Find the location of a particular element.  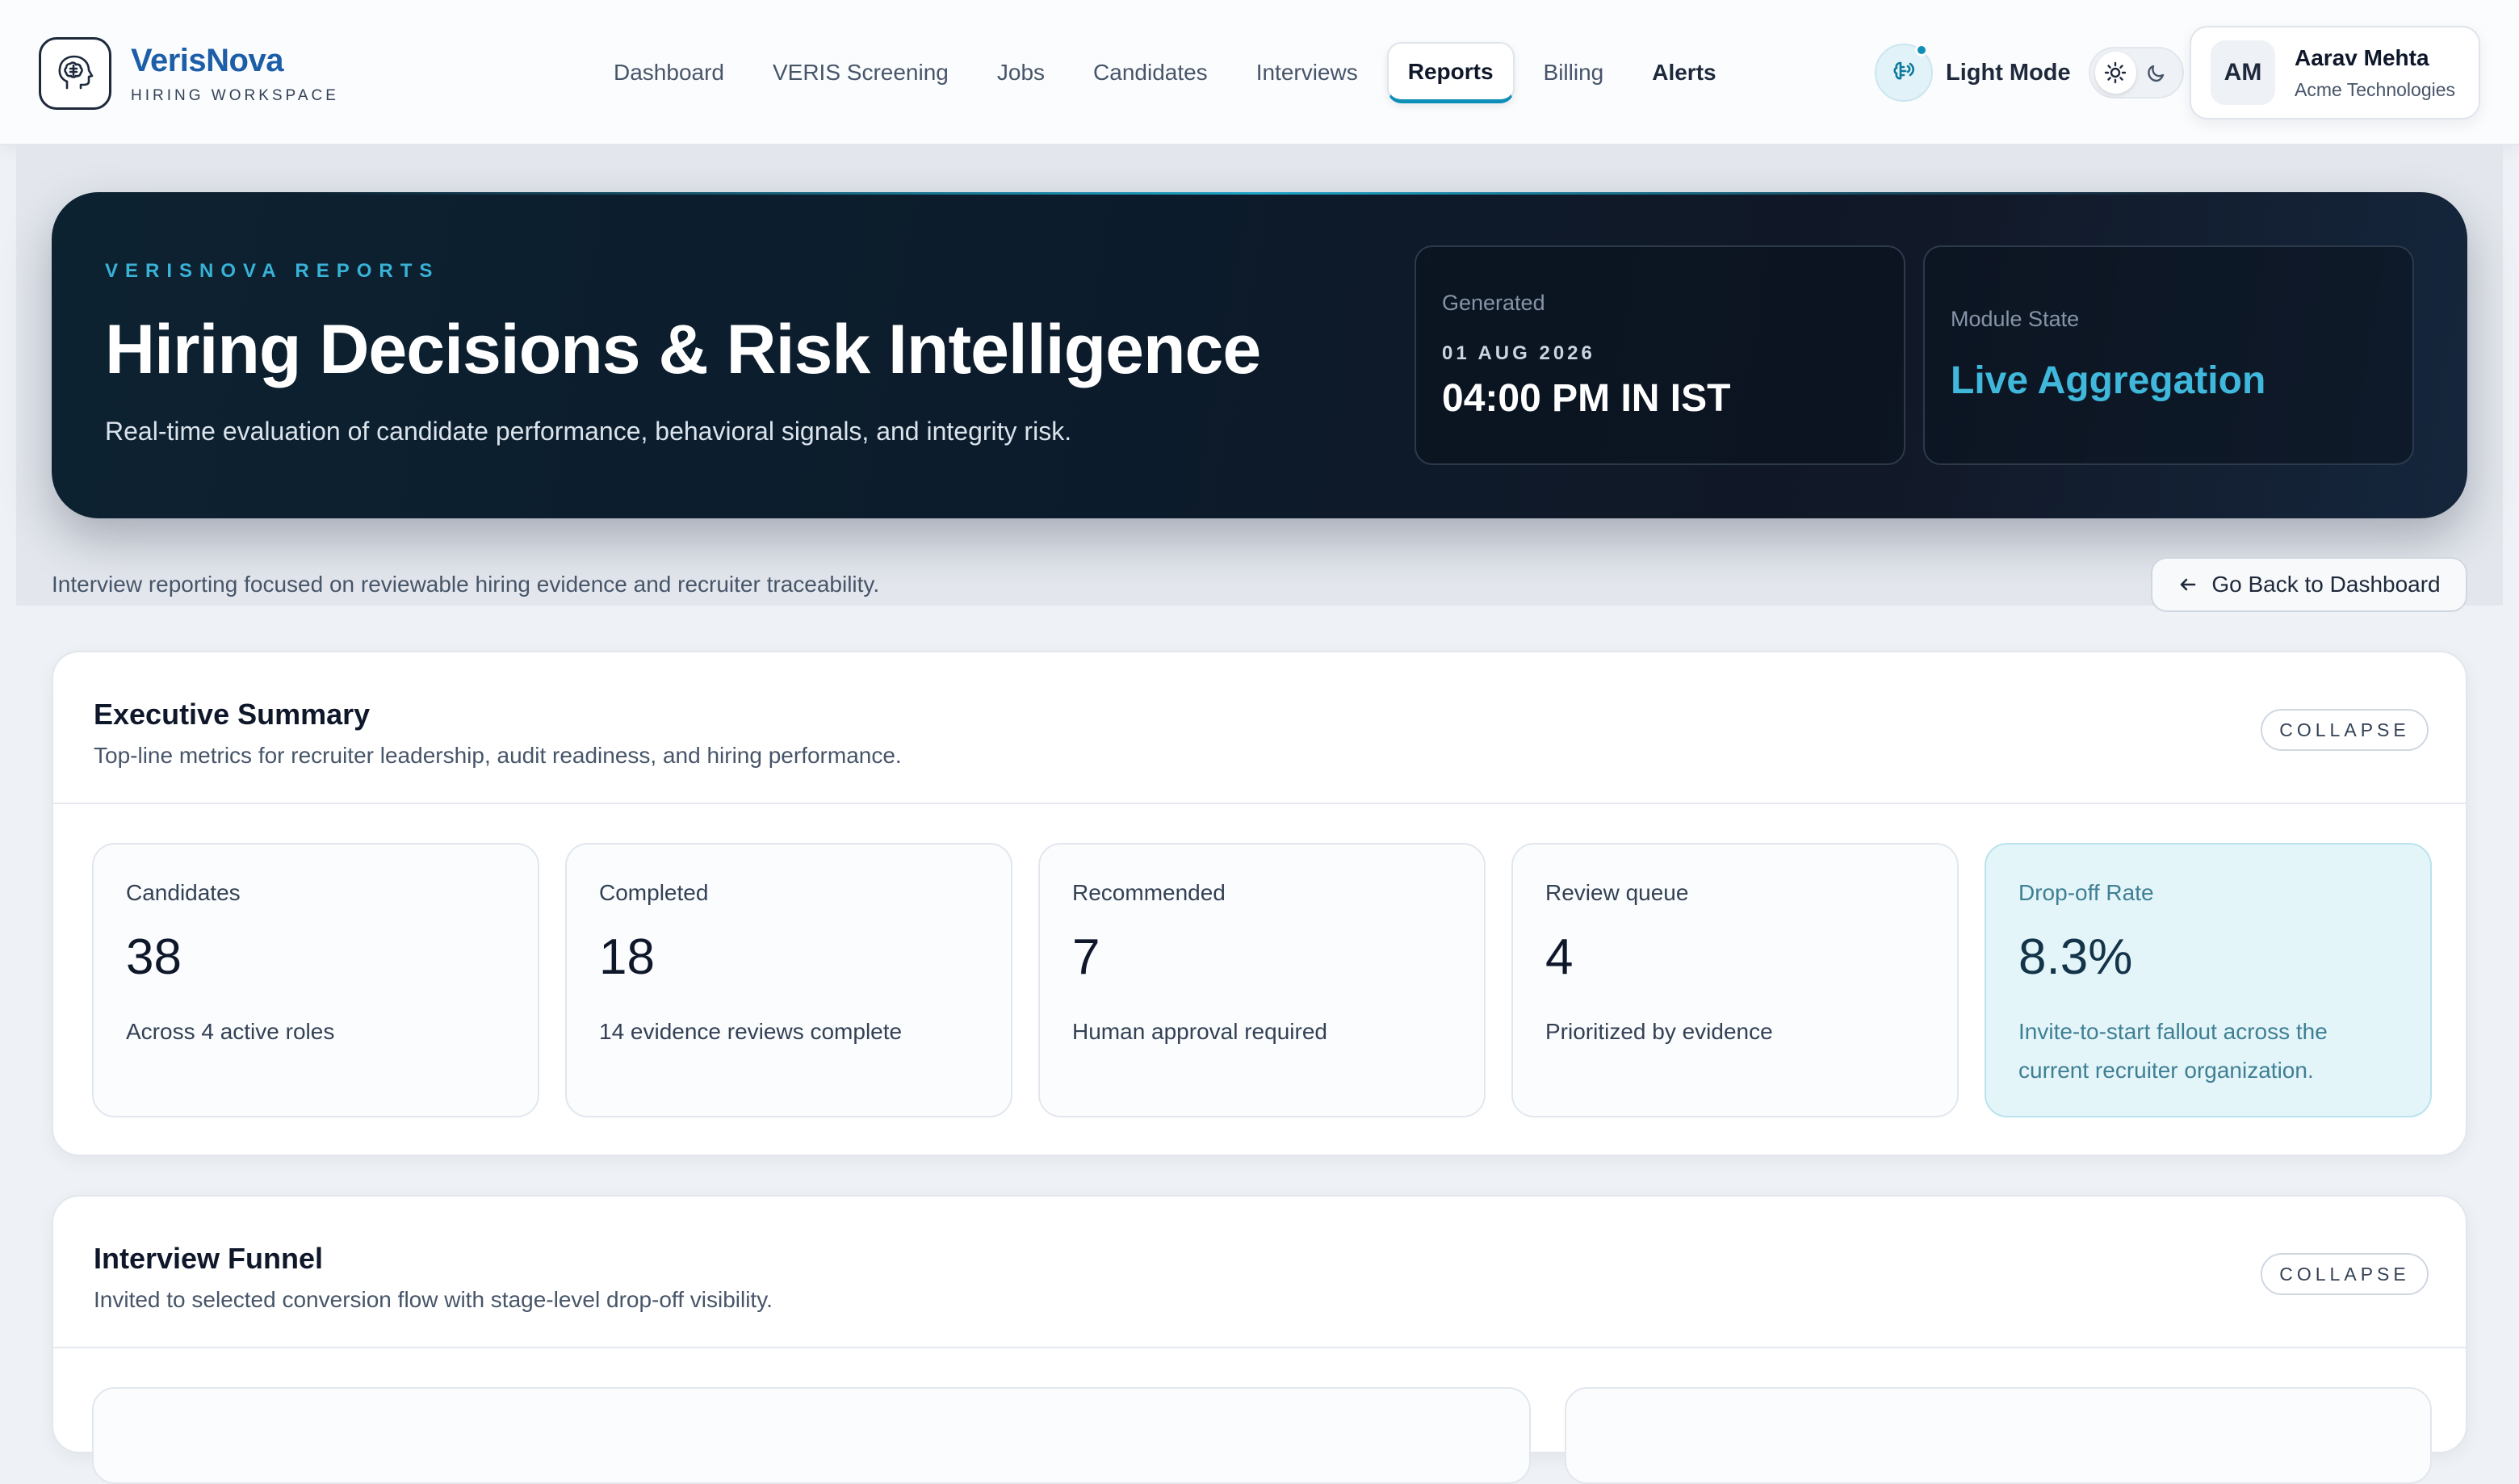

metric-value: 4 is located at coordinates (1559, 957).